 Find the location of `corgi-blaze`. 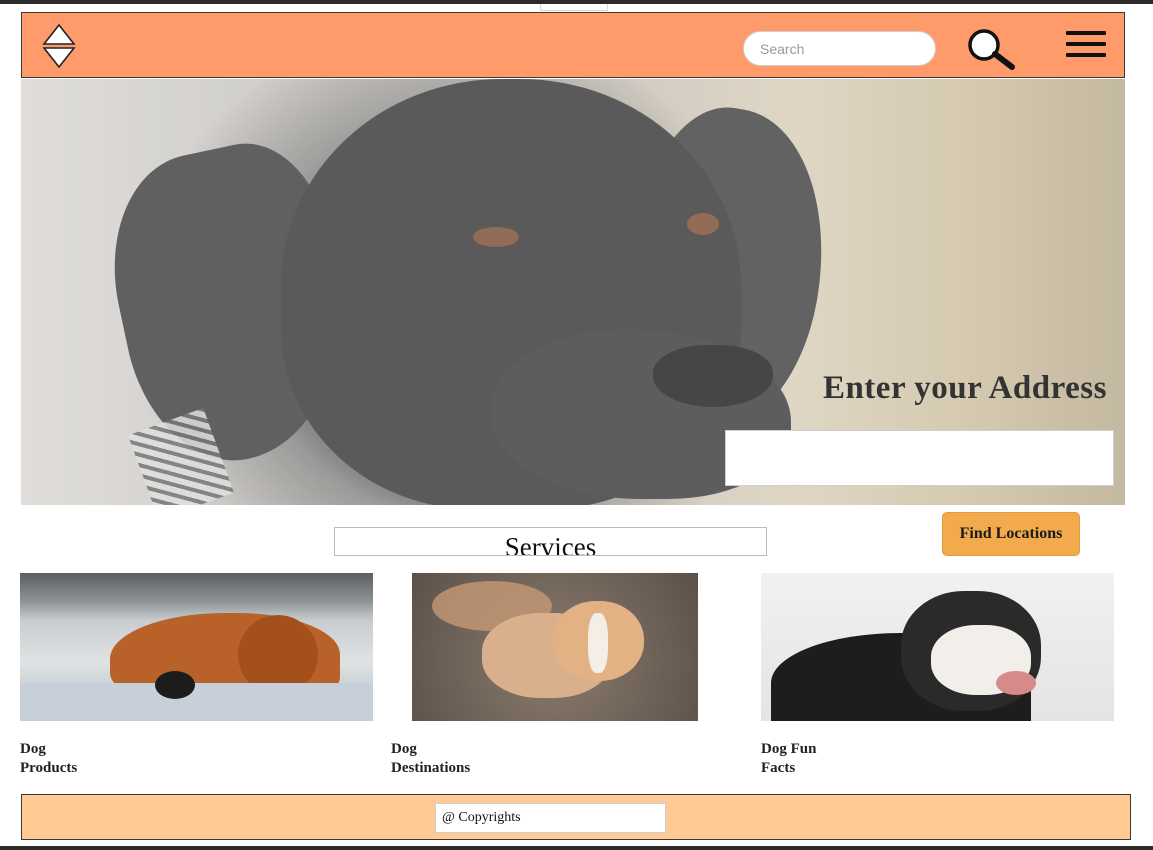

corgi-blaze is located at coordinates (598, 643).